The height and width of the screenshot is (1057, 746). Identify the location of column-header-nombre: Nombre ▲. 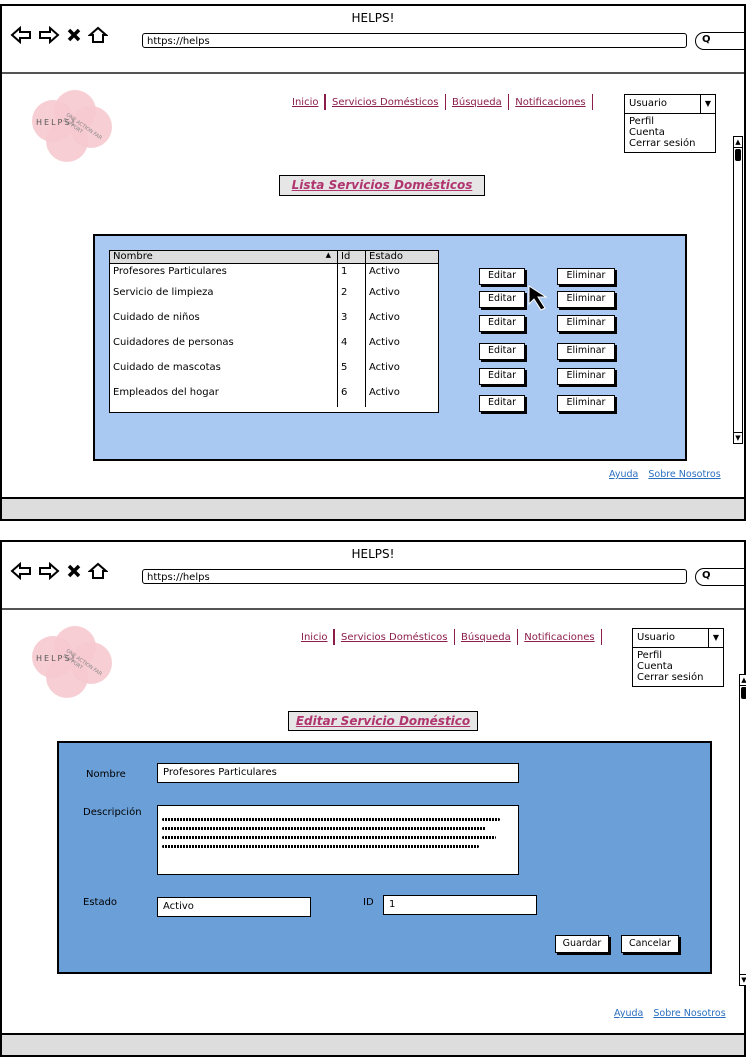
(224, 257).